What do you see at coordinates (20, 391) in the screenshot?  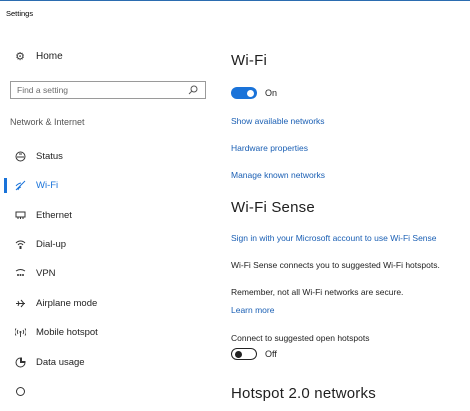 I see `proxy-icon` at bounding box center [20, 391].